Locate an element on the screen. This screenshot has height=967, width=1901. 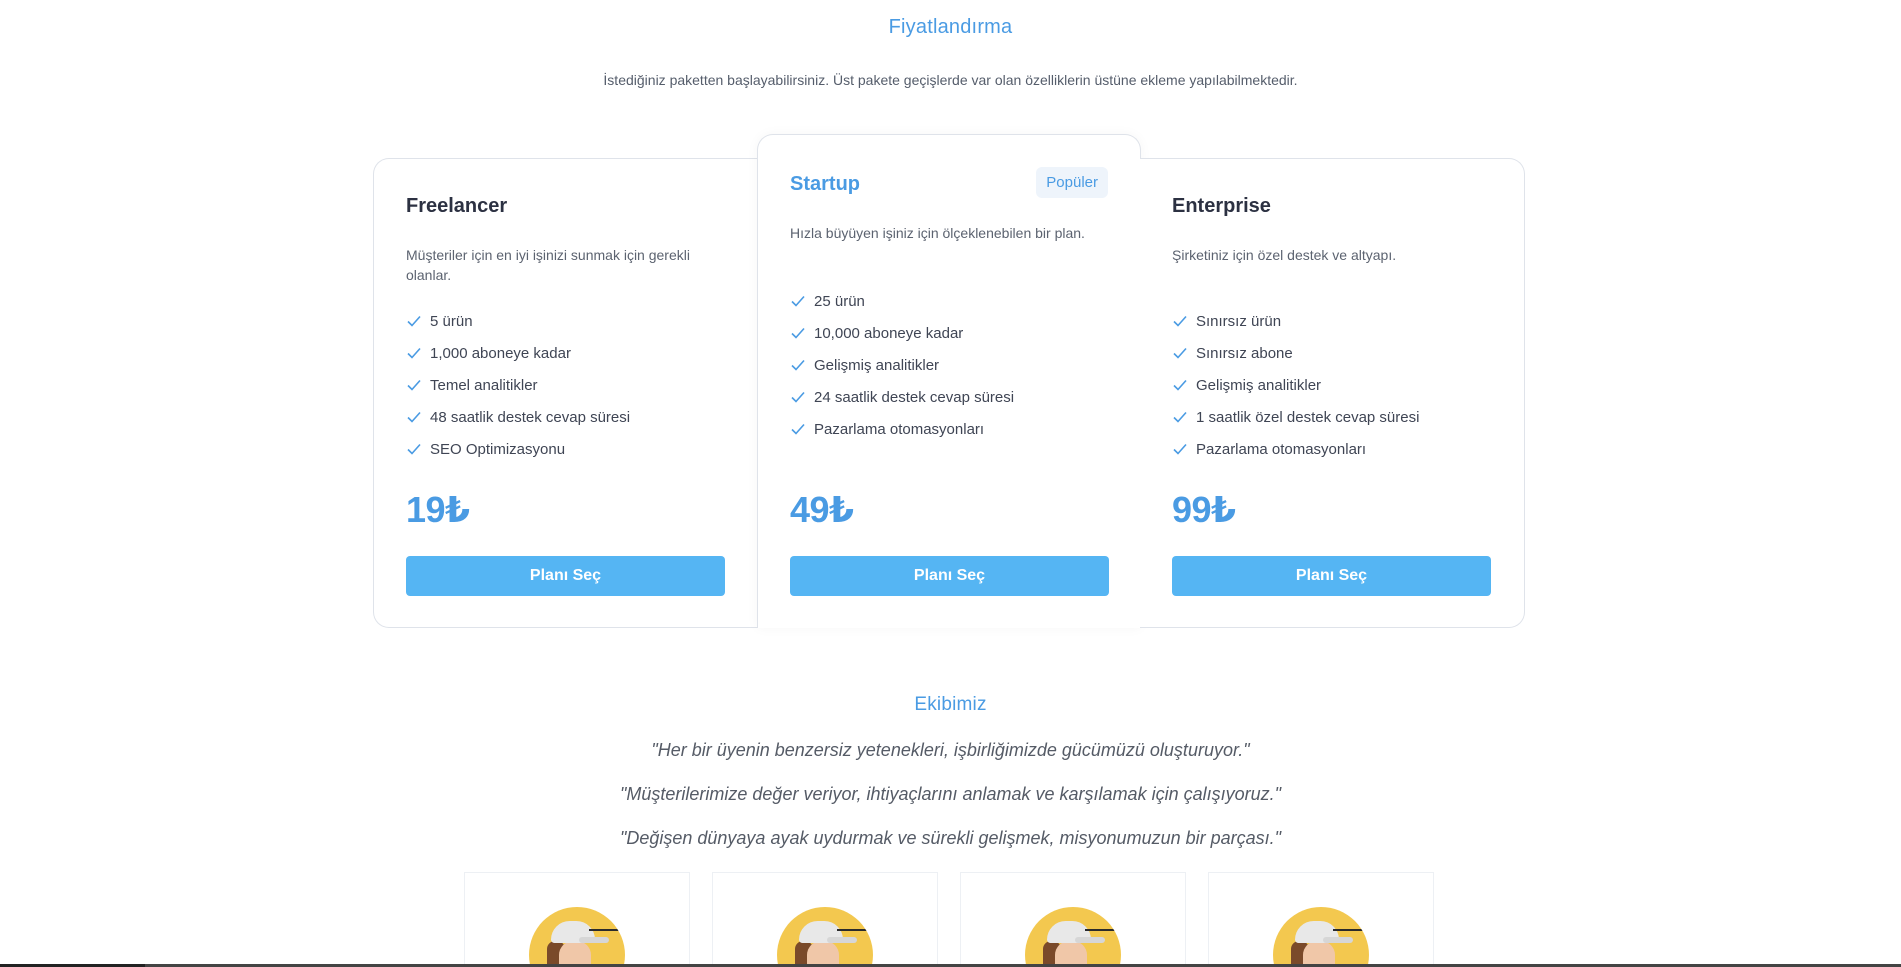
plan-name: Enterprise is located at coordinates (1221, 206).